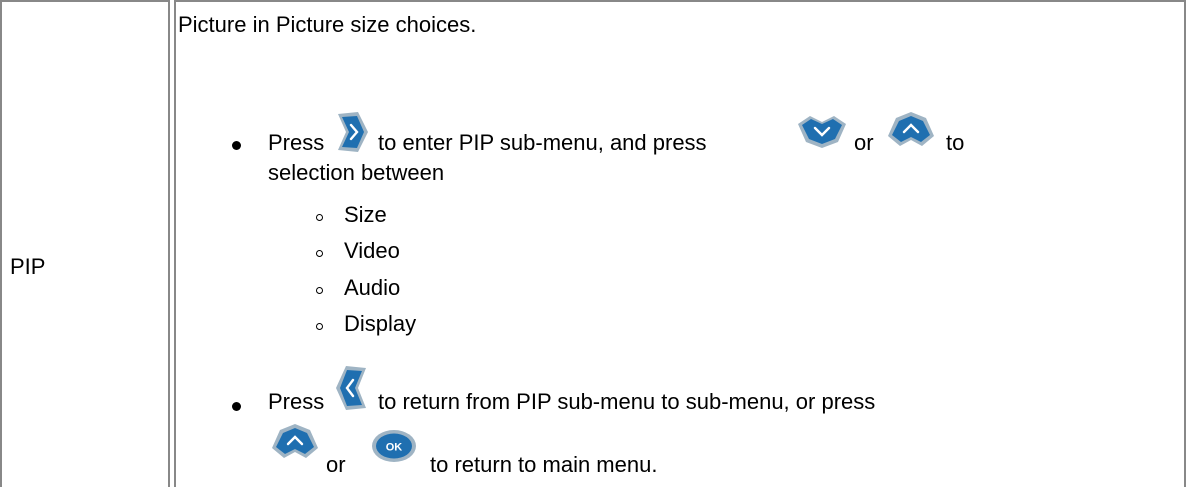 Image resolution: width=1186 pixels, height=487 pixels. Describe the element at coordinates (372, 287) in the screenshot. I see `sub-item-audio: Audio` at that location.